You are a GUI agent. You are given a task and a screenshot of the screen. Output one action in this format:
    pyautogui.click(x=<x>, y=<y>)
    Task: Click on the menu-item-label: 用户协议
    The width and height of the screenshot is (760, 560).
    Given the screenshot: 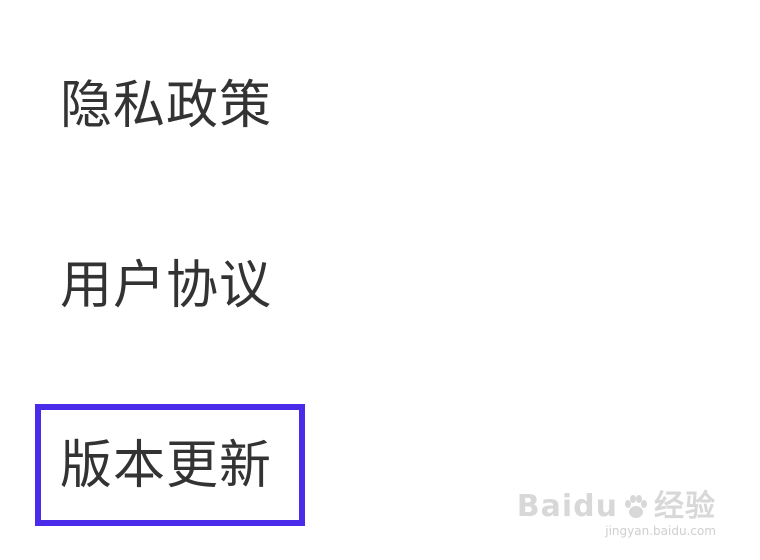 What is the action you would take?
    pyautogui.click(x=166, y=286)
    